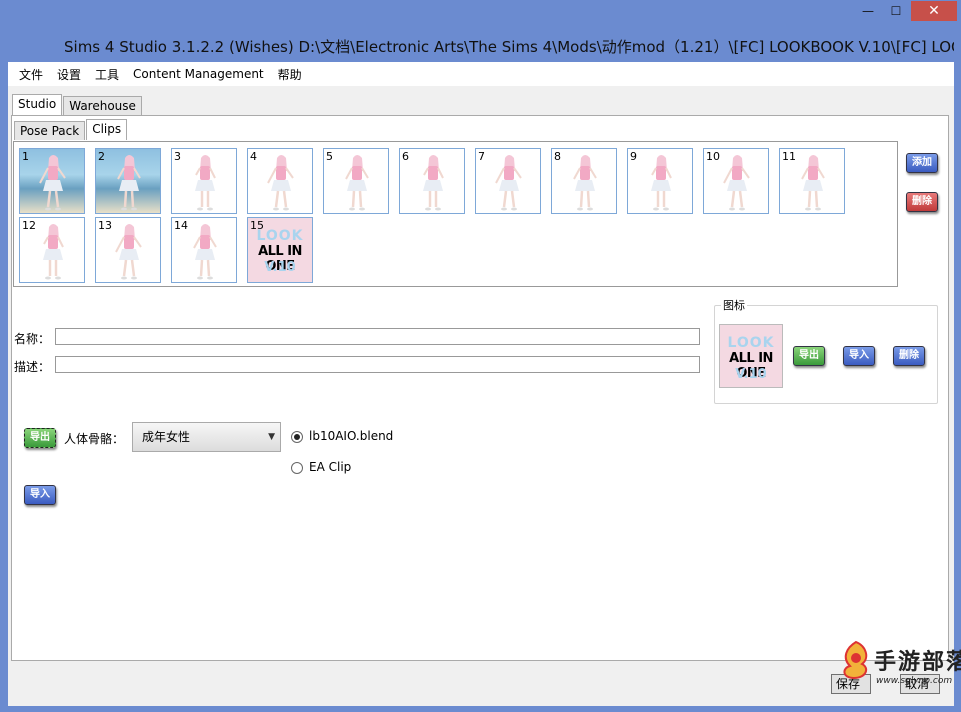 The height and width of the screenshot is (712, 961). Describe the element at coordinates (52, 250) in the screenshot. I see `clip-thumbnail: 12` at that location.